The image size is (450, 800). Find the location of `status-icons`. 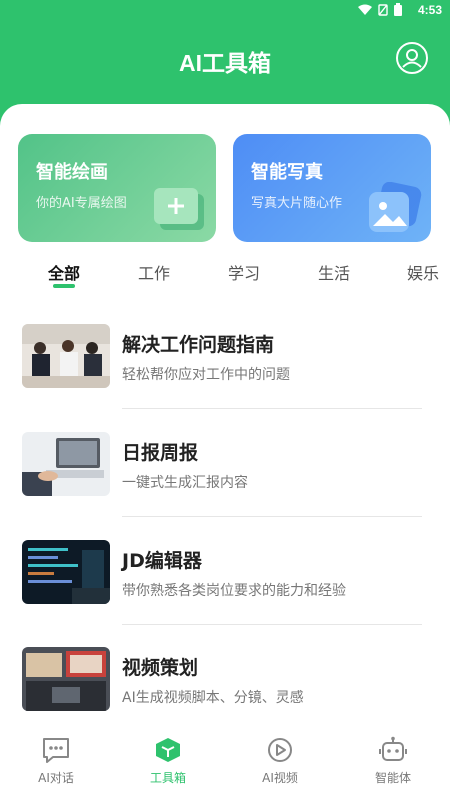

status-icons is located at coordinates (380, 9).